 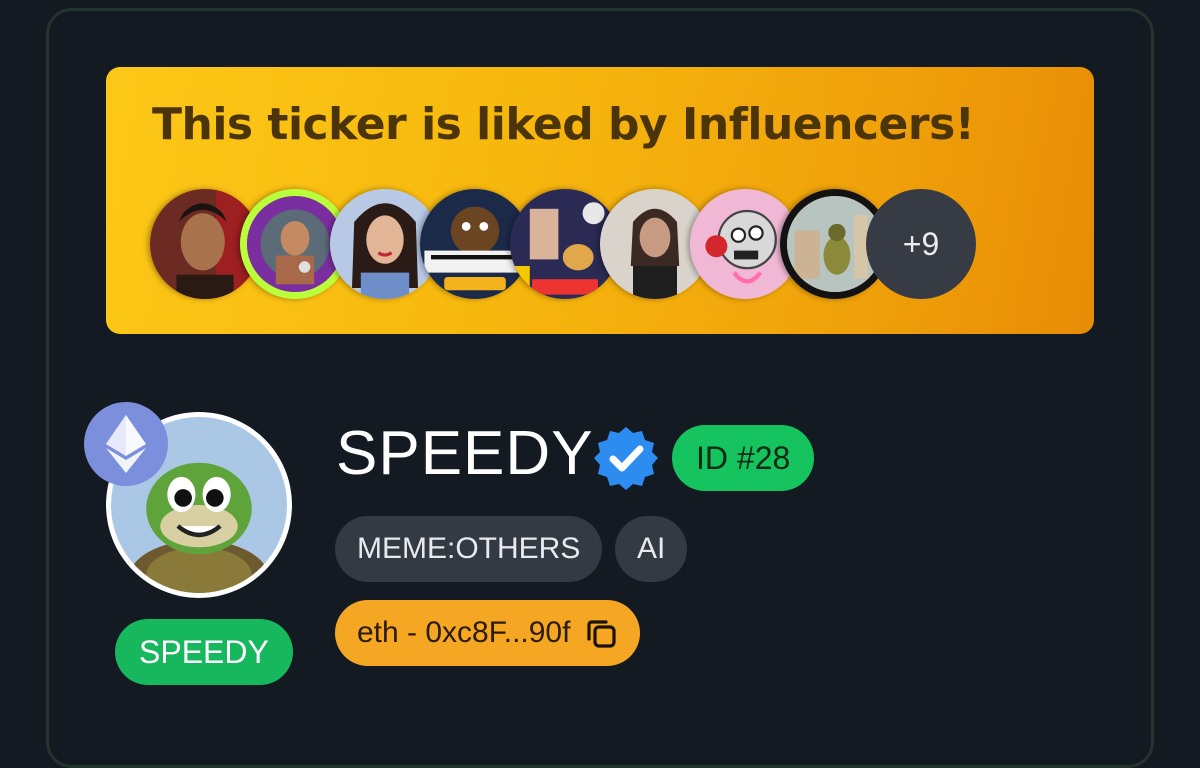 What do you see at coordinates (464, 632) in the screenshot?
I see `contract-address-label: eth - 0xc8F...90f` at bounding box center [464, 632].